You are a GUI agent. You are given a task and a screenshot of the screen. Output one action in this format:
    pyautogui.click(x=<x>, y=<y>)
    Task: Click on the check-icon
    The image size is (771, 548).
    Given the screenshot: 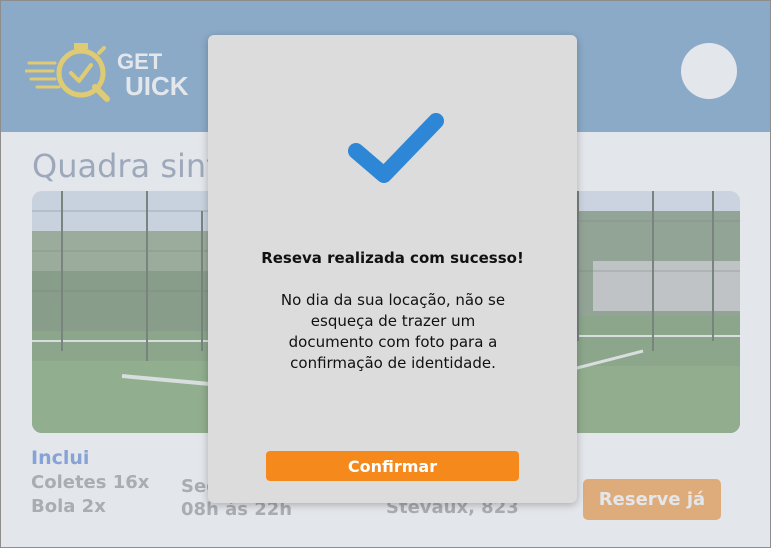 What is the action you would take?
    pyautogui.click(x=396, y=148)
    